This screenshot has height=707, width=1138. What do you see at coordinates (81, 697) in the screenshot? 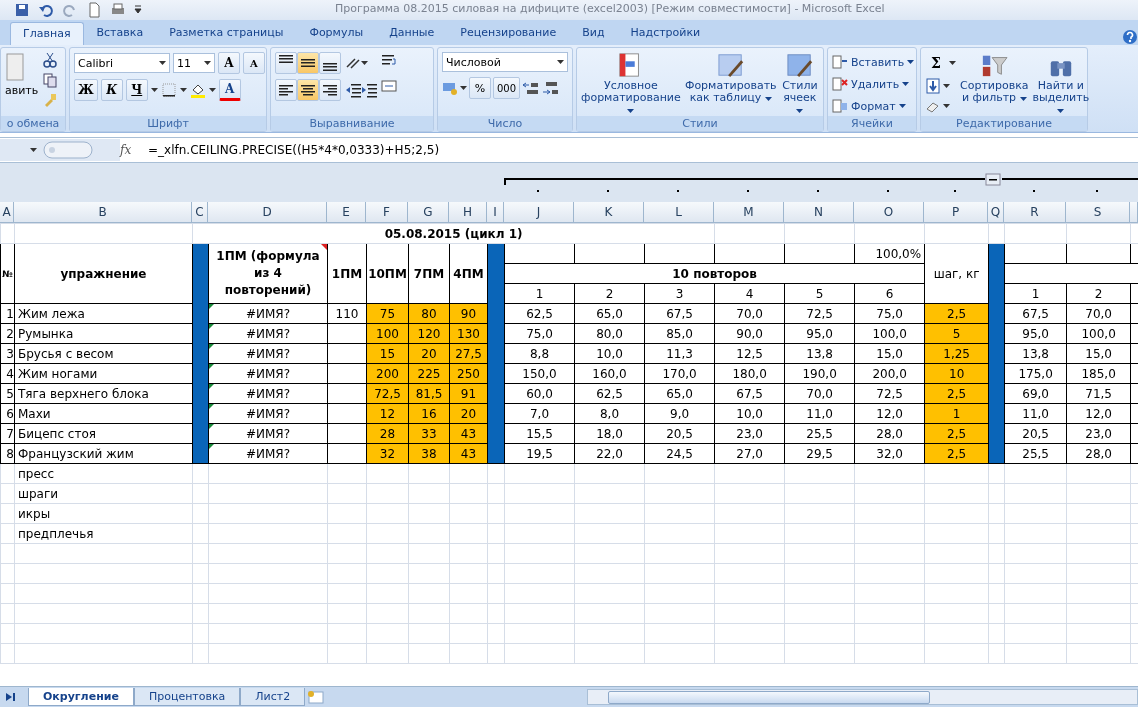
I see `sheet-tab: Округление` at bounding box center [81, 697].